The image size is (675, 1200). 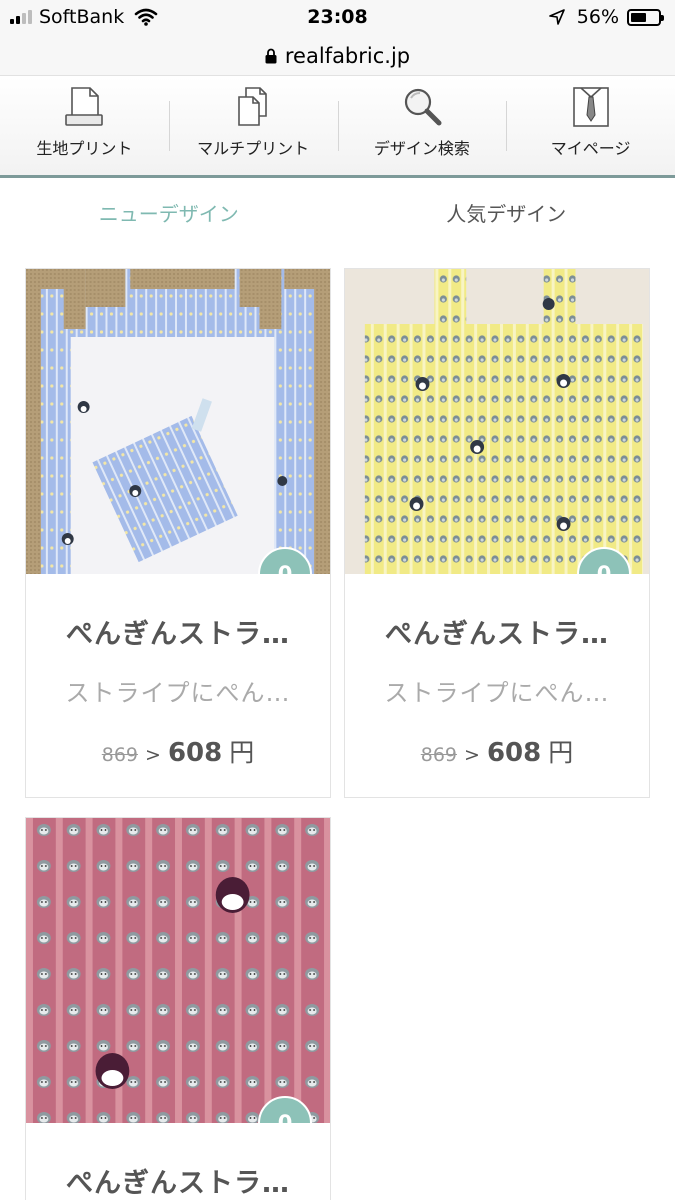 What do you see at coordinates (597, 17) in the screenshot?
I see `battery-percent: 56%` at bounding box center [597, 17].